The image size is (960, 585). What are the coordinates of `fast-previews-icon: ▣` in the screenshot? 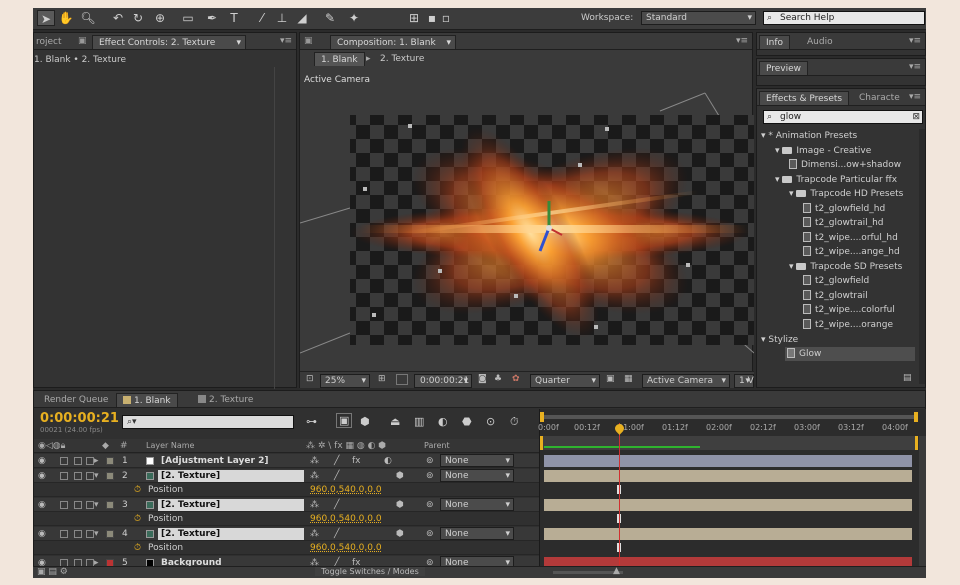 It's located at (610, 379).